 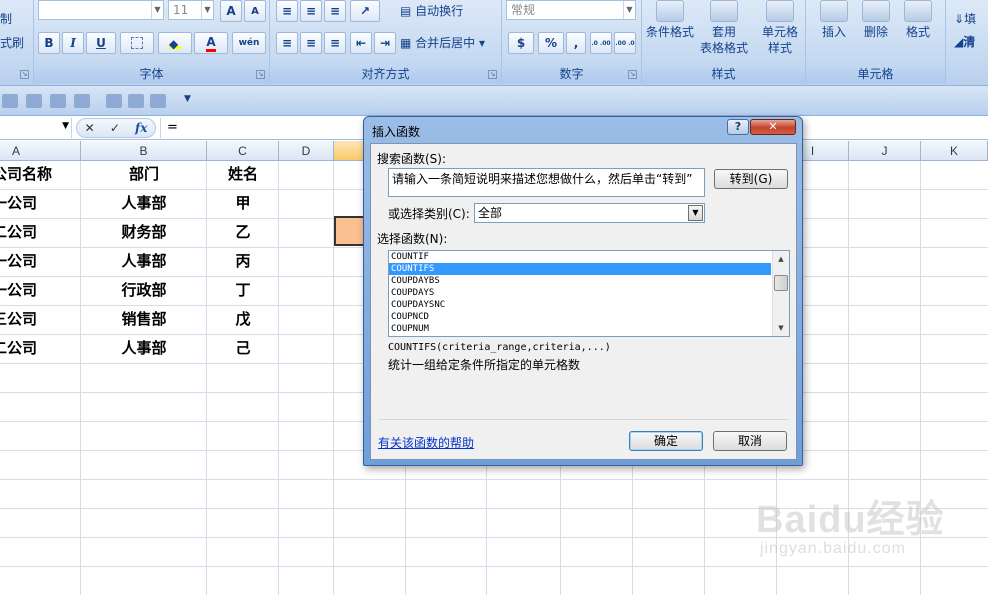 What do you see at coordinates (249, 43) in the screenshot?
I see `phonetic-button: wén` at bounding box center [249, 43].